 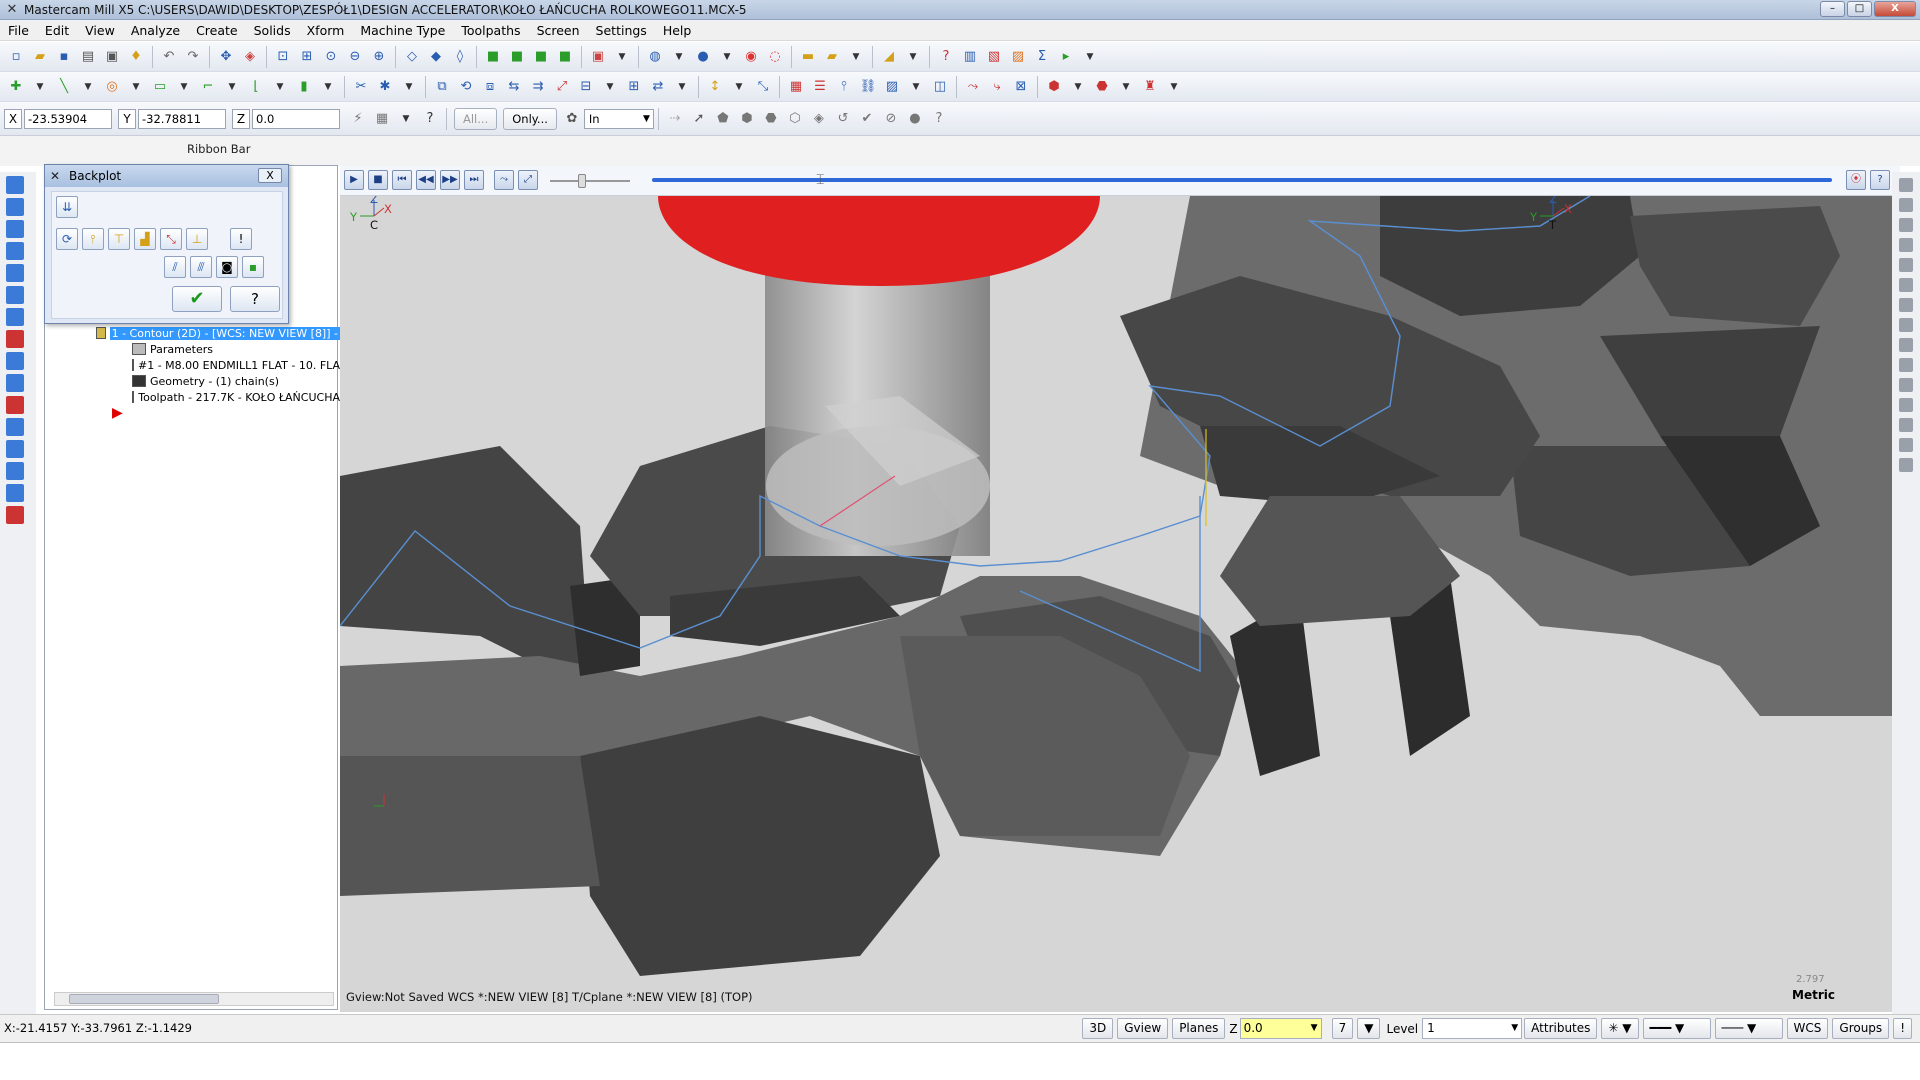 I want to click on loop-select-icon: ◈, so click(x=819, y=119).